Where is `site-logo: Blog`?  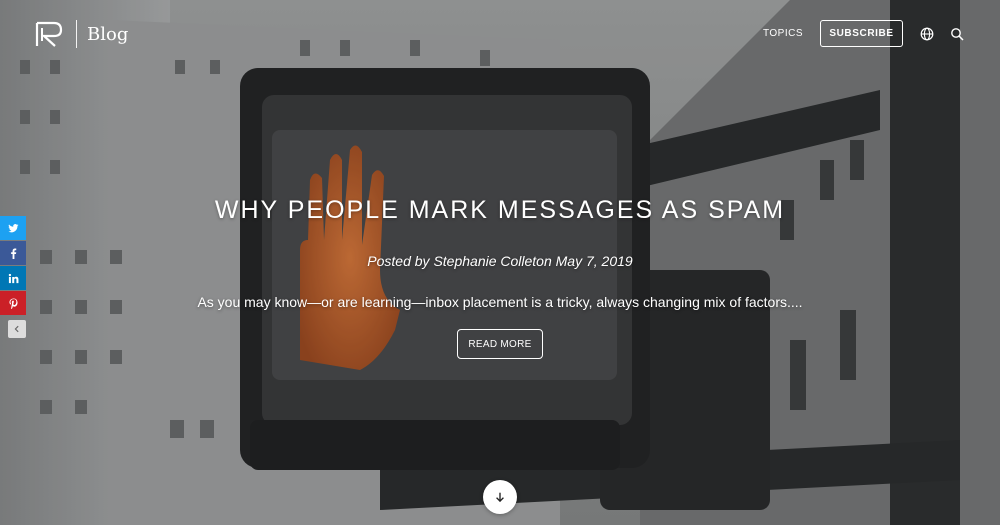 site-logo: Blog is located at coordinates (81, 34).